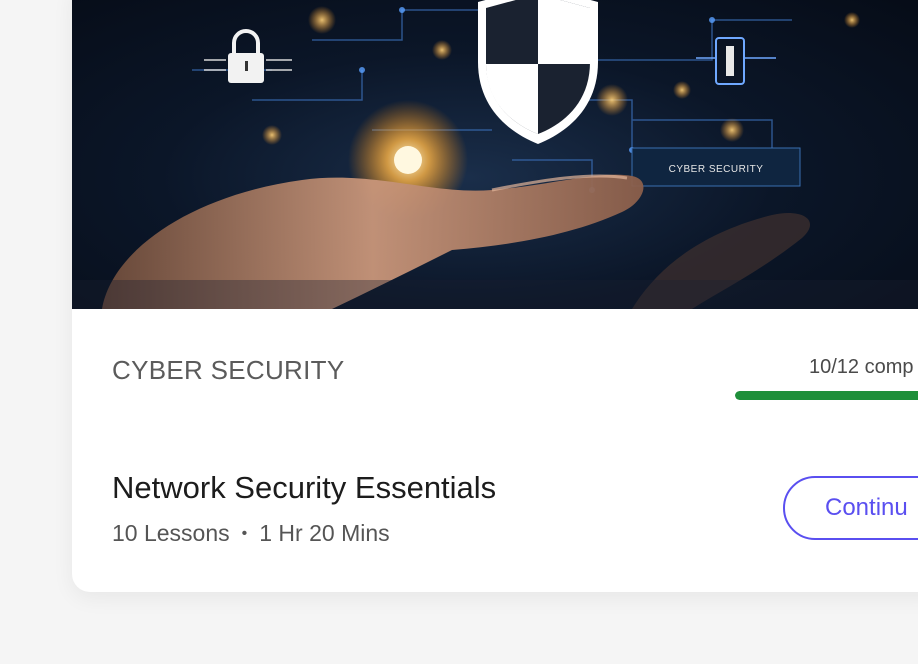 The image size is (918, 664). Describe the element at coordinates (736, 61) in the screenshot. I see `device-icon` at that location.